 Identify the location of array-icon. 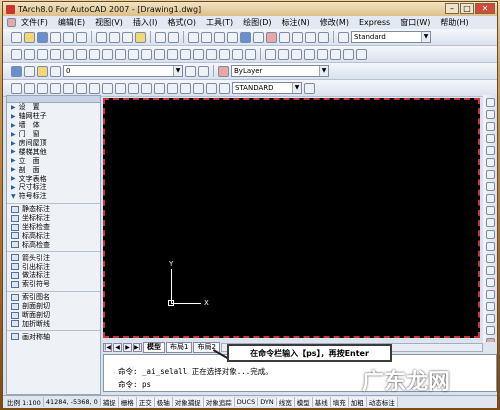
(490, 150).